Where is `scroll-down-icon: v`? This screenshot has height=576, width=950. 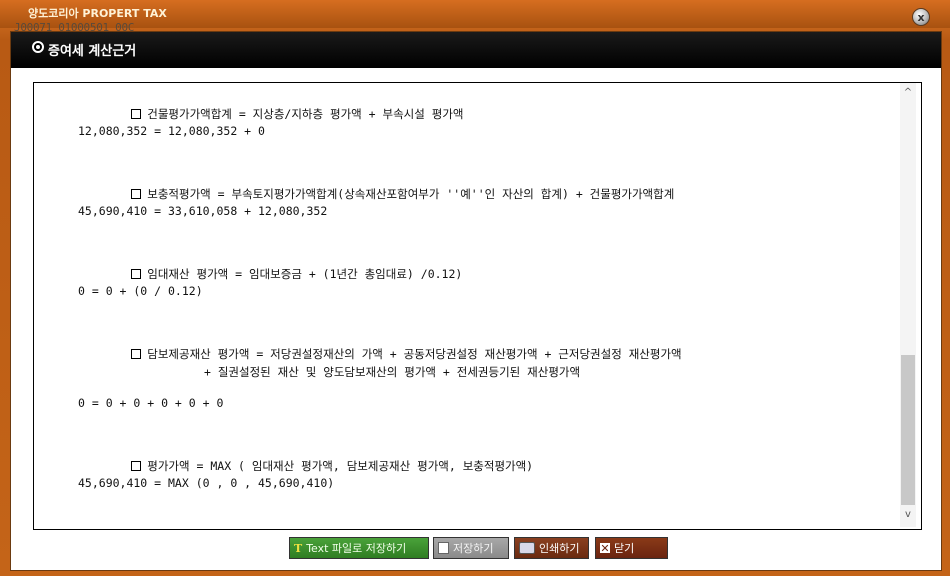
scroll-down-icon: v is located at coordinates (908, 515).